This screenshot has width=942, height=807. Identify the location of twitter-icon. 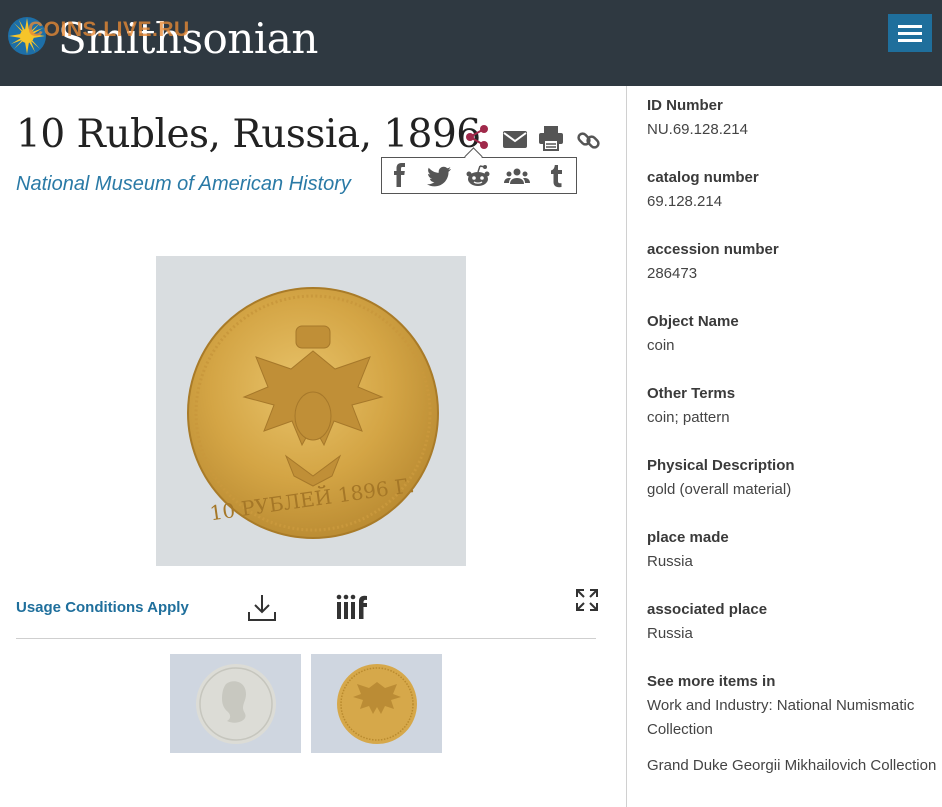
(439, 176).